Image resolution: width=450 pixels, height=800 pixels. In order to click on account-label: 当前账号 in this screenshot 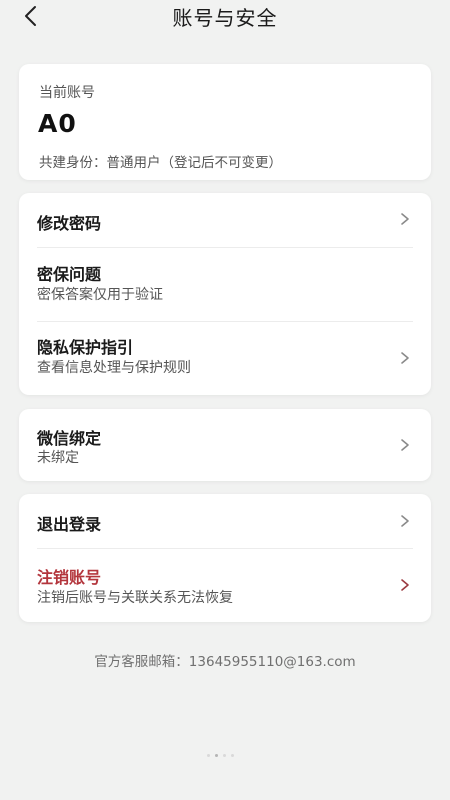, I will do `click(67, 93)`.